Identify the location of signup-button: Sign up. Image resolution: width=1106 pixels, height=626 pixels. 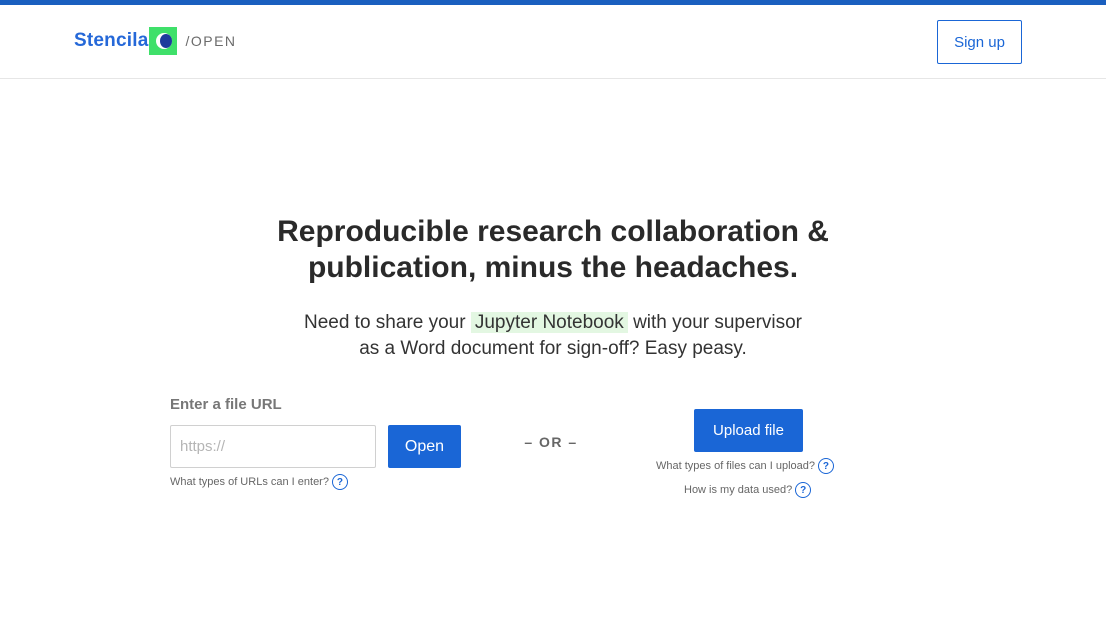
(979, 42).